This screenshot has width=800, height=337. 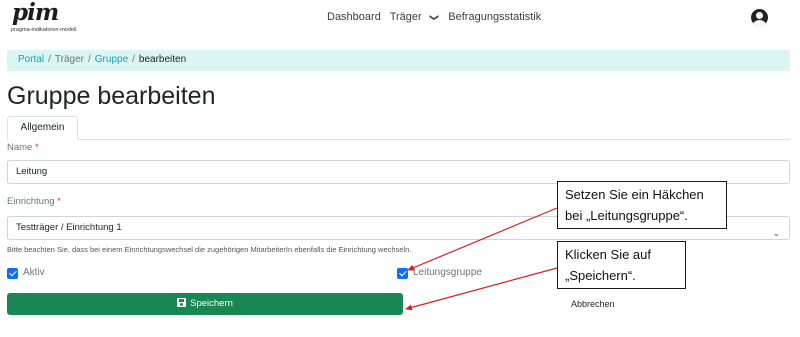 What do you see at coordinates (35, 13) in the screenshot?
I see `logo-wordmark: pim` at bounding box center [35, 13].